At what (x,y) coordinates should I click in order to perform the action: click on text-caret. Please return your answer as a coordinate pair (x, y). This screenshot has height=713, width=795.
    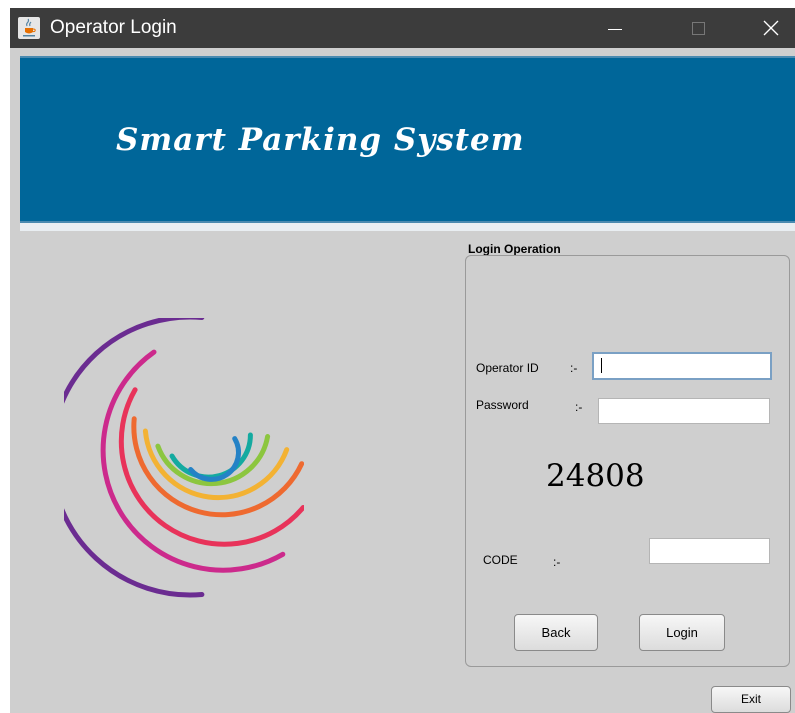
    Looking at the image, I should click on (601, 365).